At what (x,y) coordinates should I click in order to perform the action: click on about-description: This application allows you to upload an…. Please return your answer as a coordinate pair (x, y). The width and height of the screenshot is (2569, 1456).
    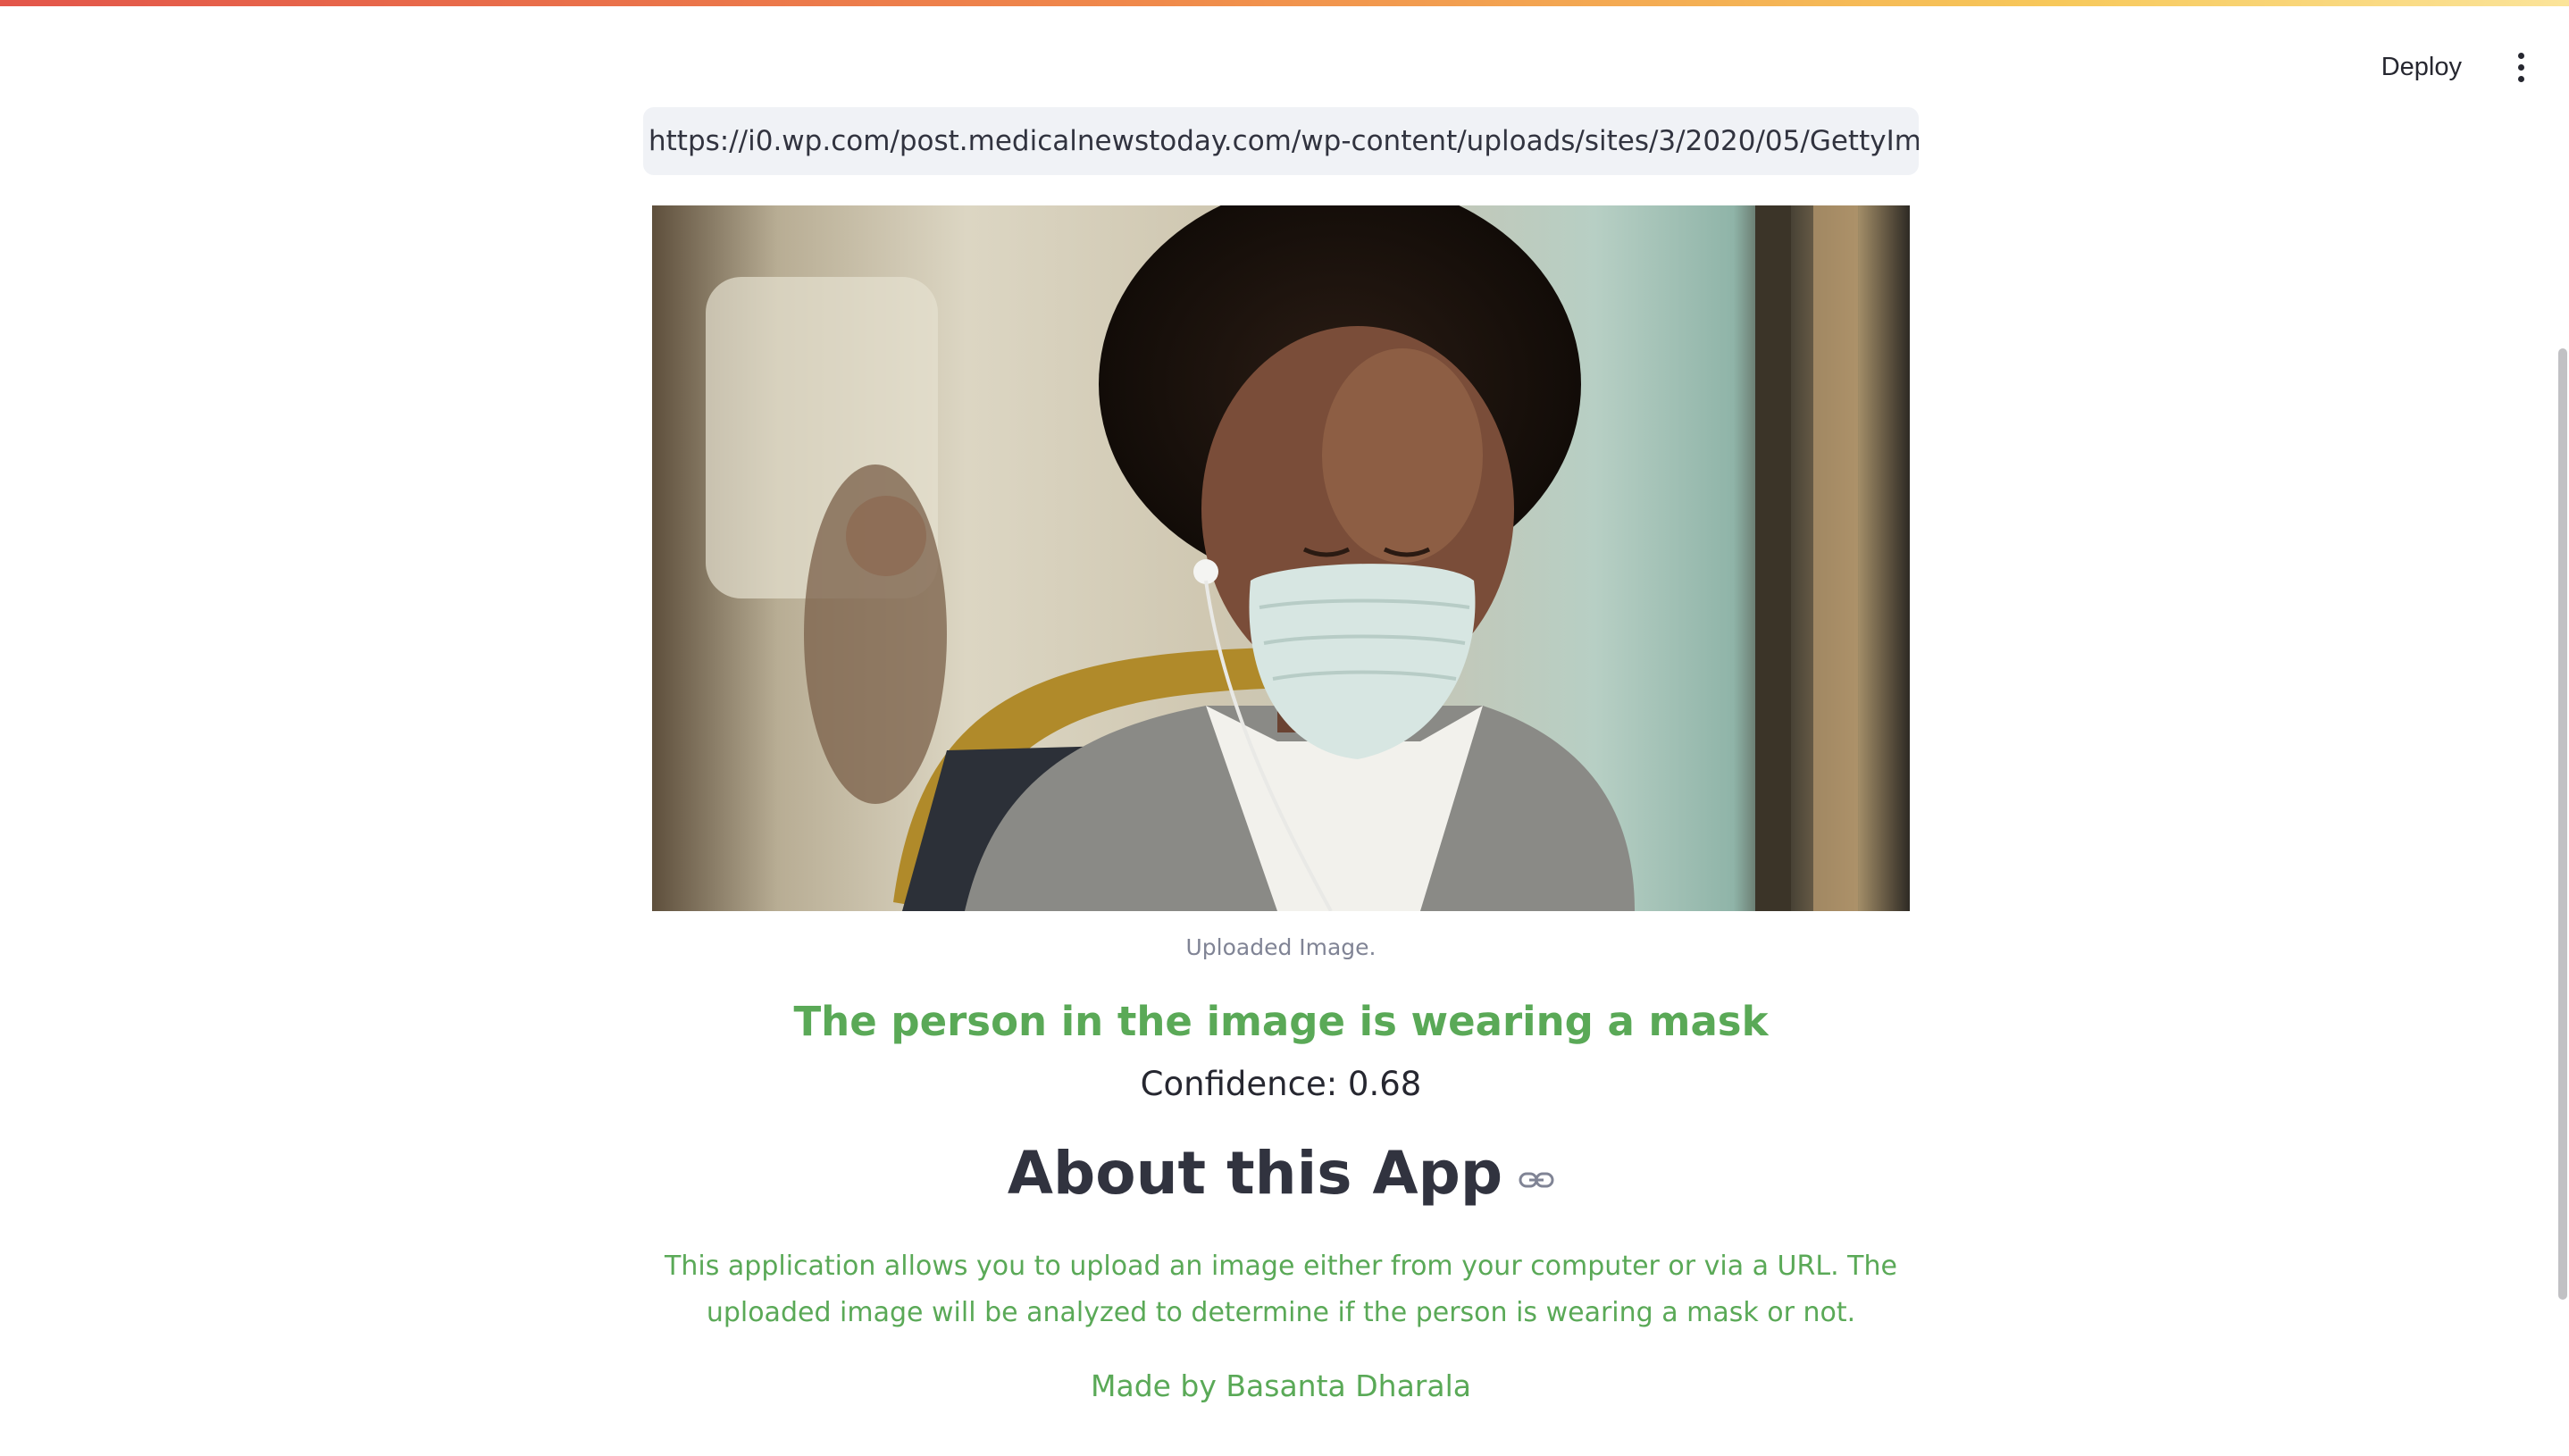
    Looking at the image, I should click on (1281, 1289).